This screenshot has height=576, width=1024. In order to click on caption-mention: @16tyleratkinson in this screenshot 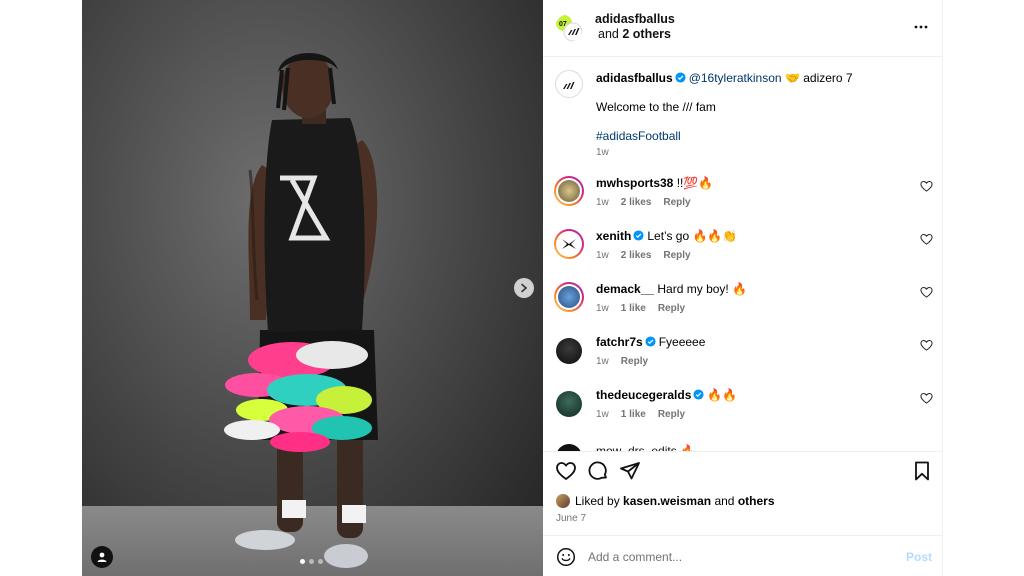, I will do `click(735, 78)`.